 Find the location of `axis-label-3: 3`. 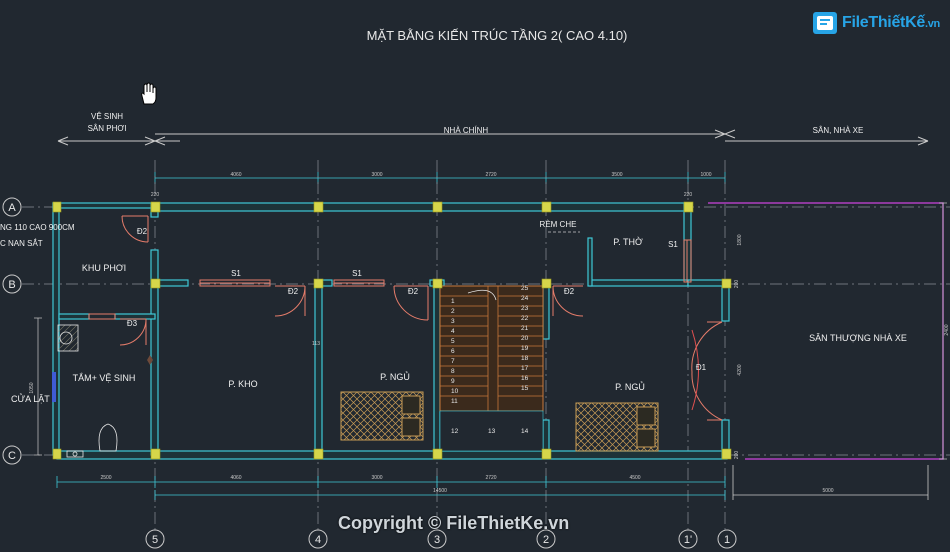

axis-label-3: 3 is located at coordinates (437, 540).